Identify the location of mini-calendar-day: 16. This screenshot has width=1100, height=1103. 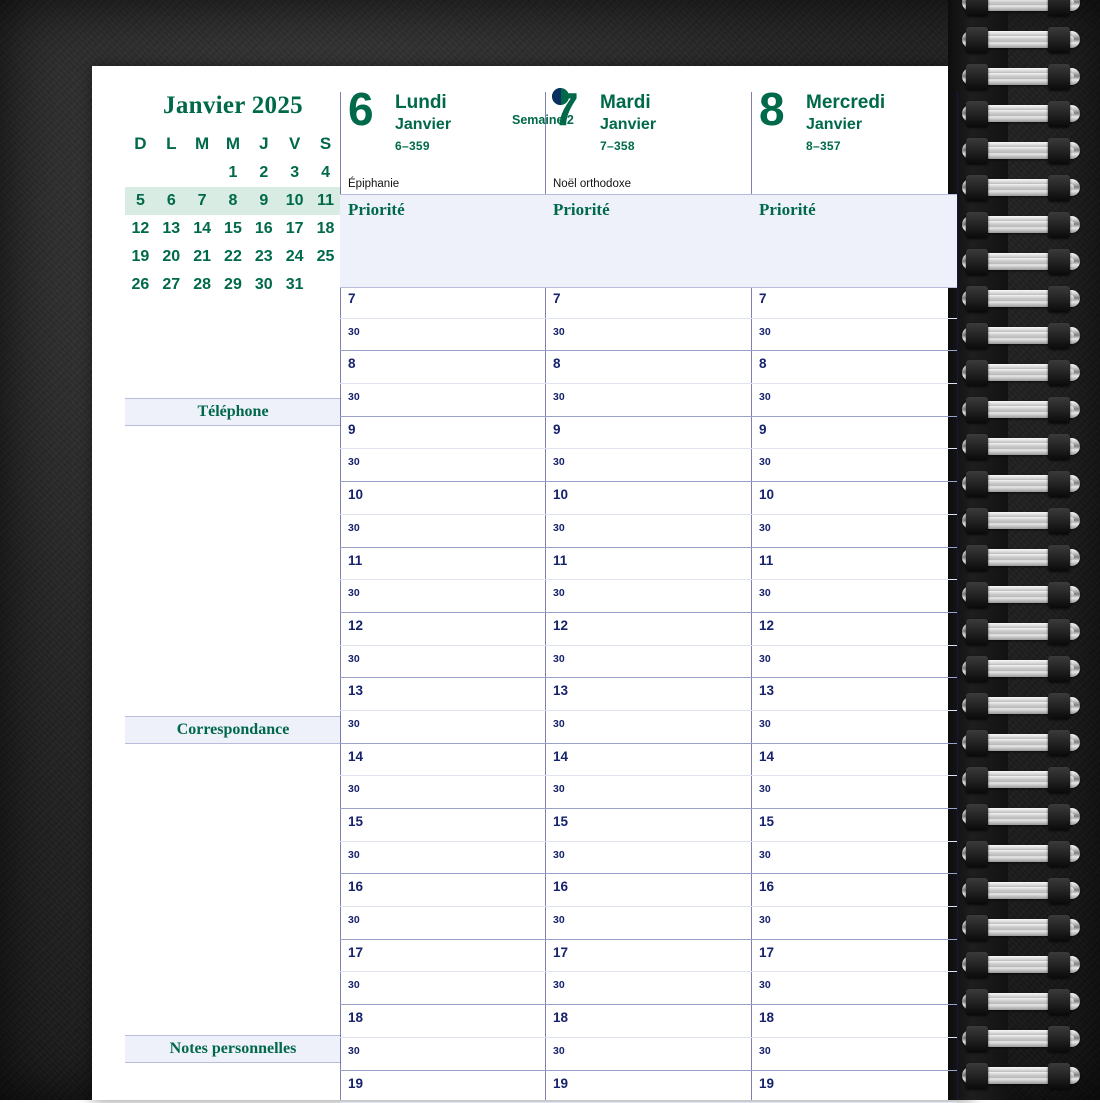
(263, 229).